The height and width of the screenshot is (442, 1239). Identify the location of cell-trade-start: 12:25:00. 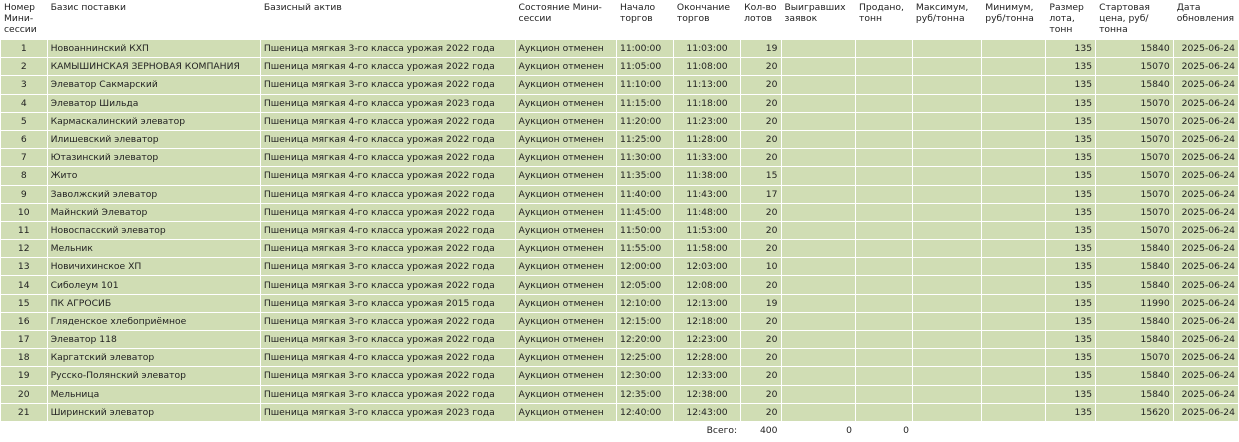
(644, 358).